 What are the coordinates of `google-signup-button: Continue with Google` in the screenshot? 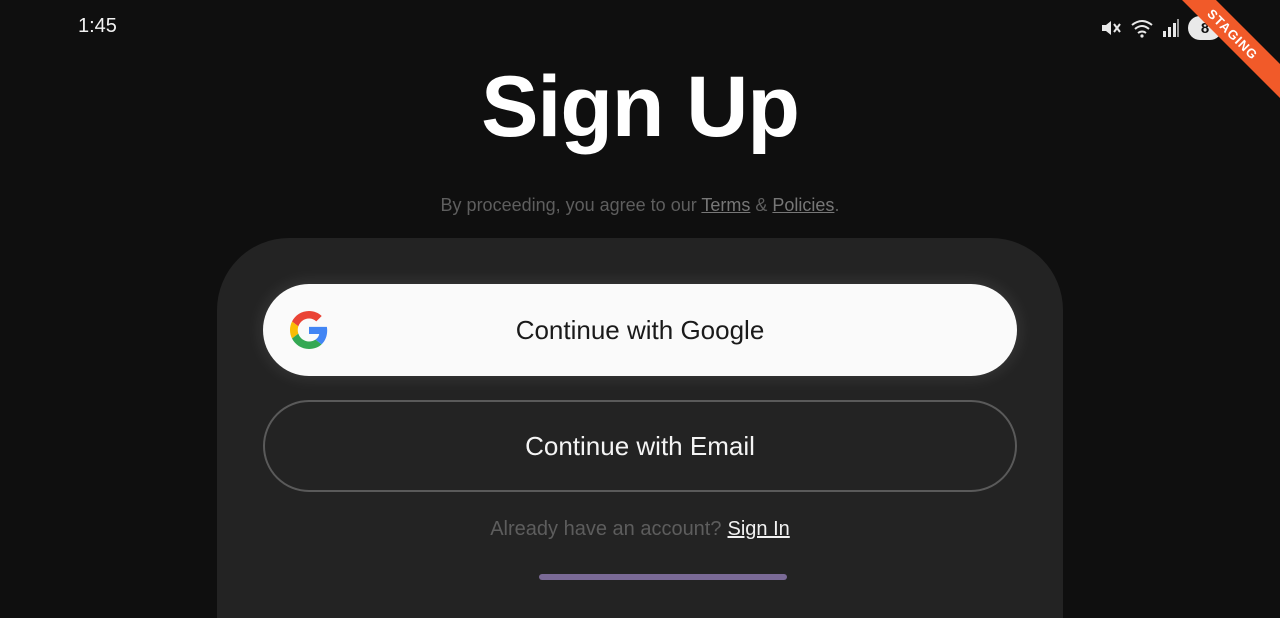 It's located at (640, 330).